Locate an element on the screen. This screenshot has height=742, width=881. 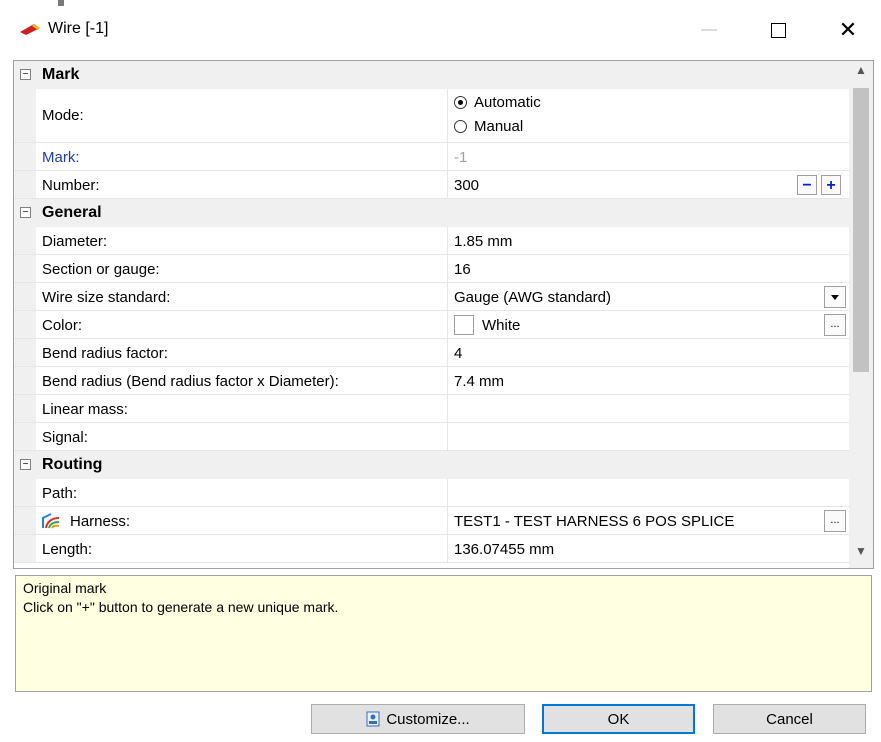
property-row-length: Length: 136.07455 mm is located at coordinates (431, 549).